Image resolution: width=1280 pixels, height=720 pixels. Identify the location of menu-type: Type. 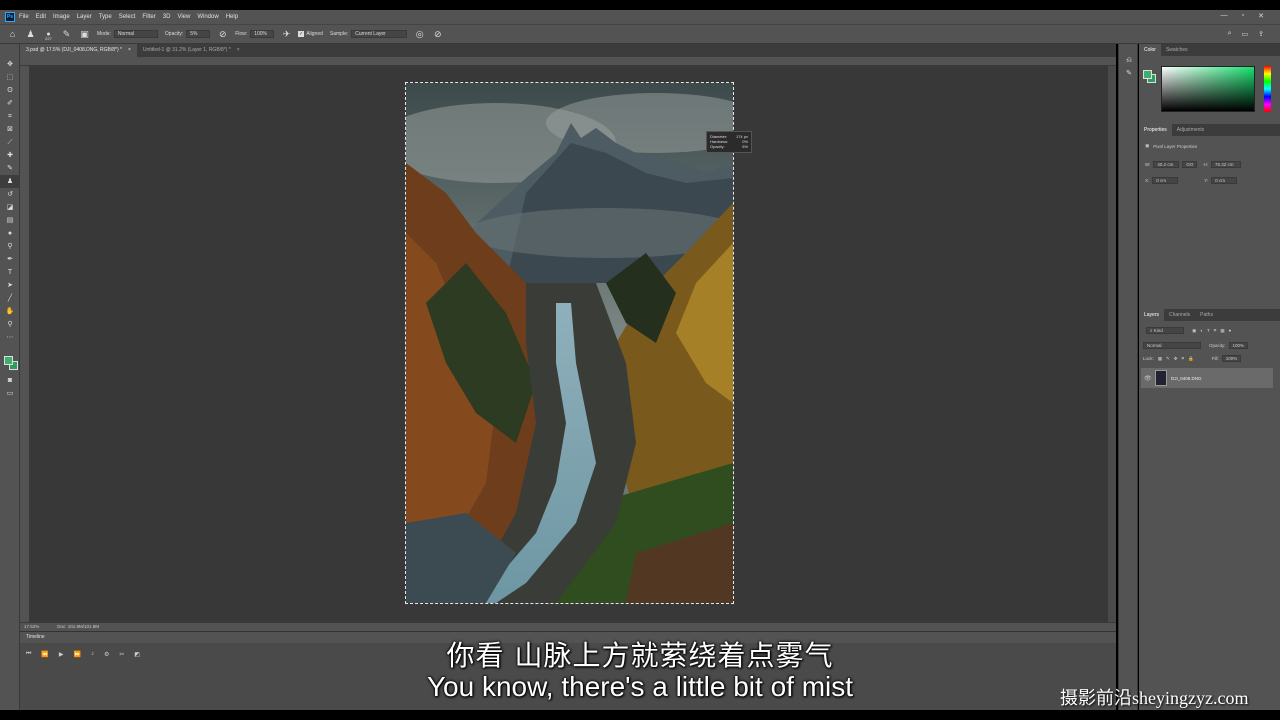
(105, 17).